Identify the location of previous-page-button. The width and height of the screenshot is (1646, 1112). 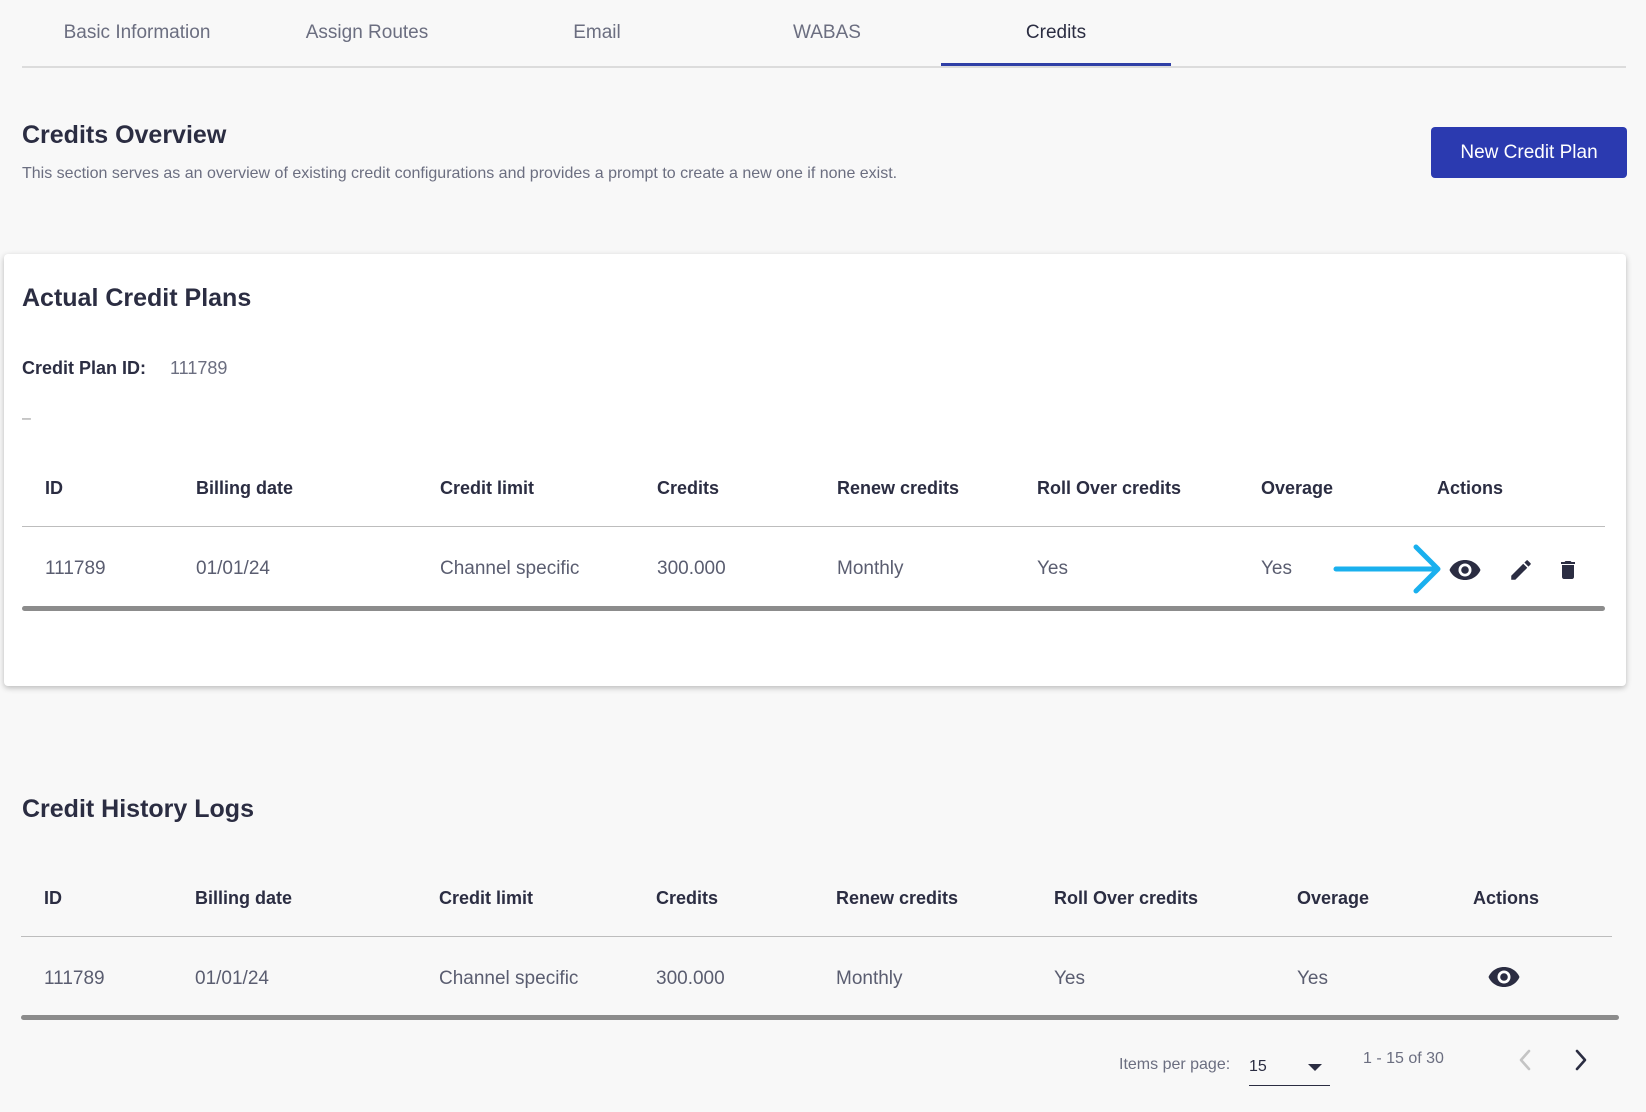
(1525, 1060).